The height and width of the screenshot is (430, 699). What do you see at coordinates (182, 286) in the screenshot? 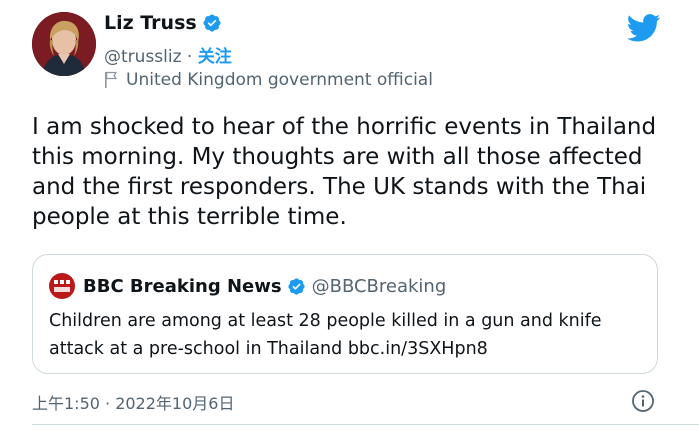
I see `quoted-author-name: BBC Breaking News` at bounding box center [182, 286].